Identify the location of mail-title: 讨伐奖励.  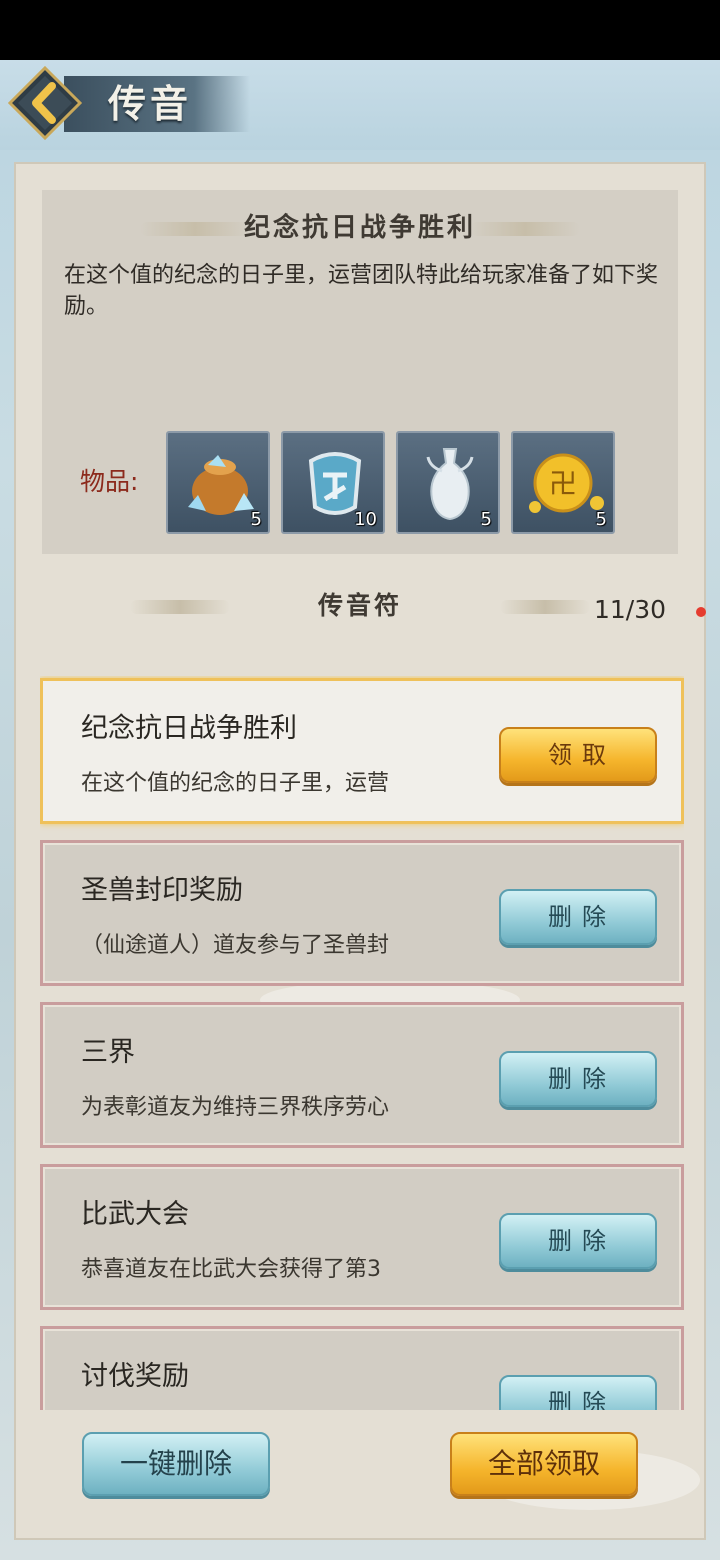
(135, 1376).